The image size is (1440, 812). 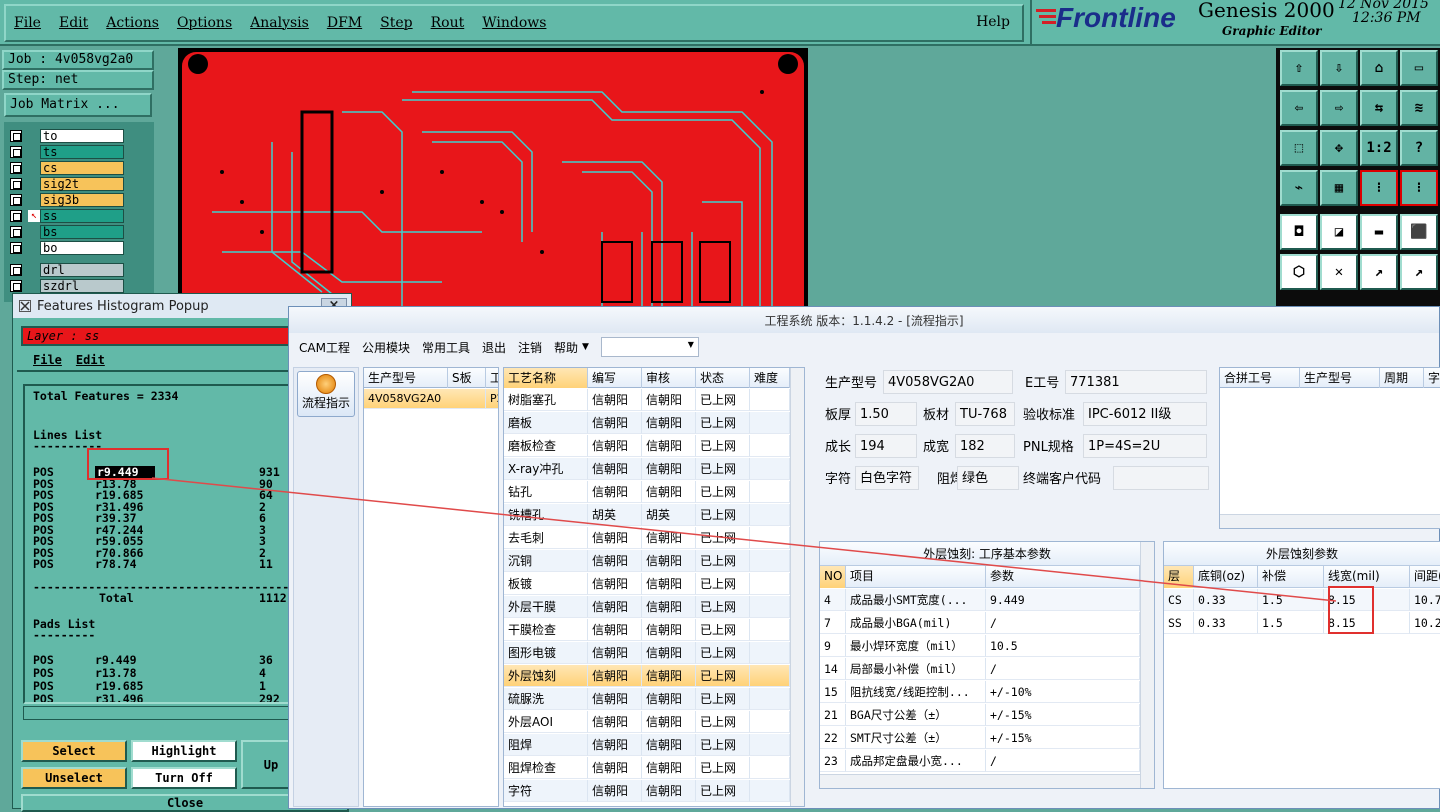 What do you see at coordinates (916, 669) in the screenshot?
I see `etch-cell: 局部最小补偿（mil）` at bounding box center [916, 669].